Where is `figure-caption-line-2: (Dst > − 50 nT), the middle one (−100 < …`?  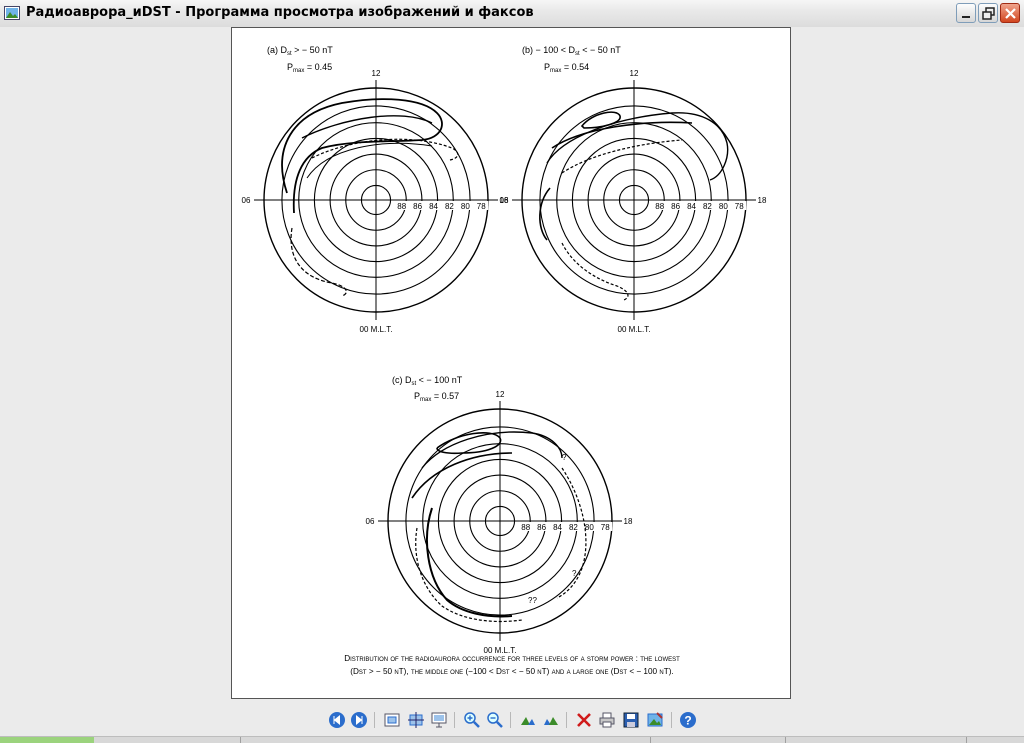 figure-caption-line-2: (Dst > − 50 nT), the middle one (−100 < … is located at coordinates (511, 671).